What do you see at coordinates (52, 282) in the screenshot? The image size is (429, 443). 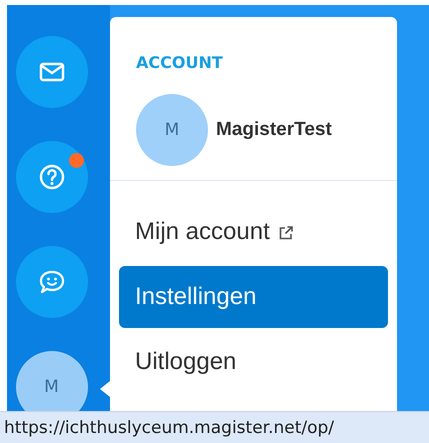 I see `chat-icon` at bounding box center [52, 282].